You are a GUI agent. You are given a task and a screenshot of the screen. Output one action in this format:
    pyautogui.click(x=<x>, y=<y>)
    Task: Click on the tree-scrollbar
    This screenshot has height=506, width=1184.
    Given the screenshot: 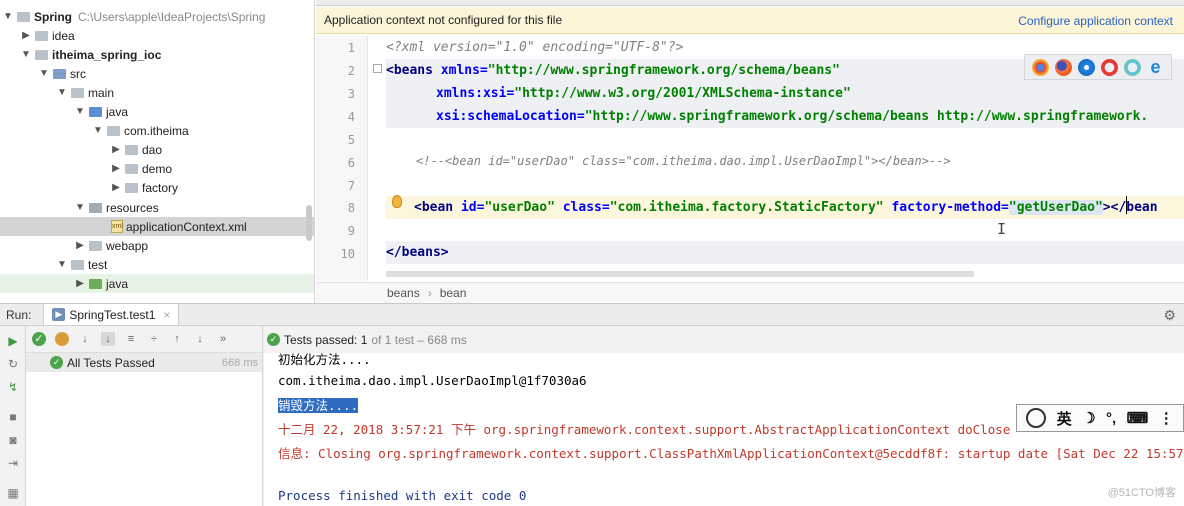 What is the action you would take?
    pyautogui.click(x=309, y=223)
    